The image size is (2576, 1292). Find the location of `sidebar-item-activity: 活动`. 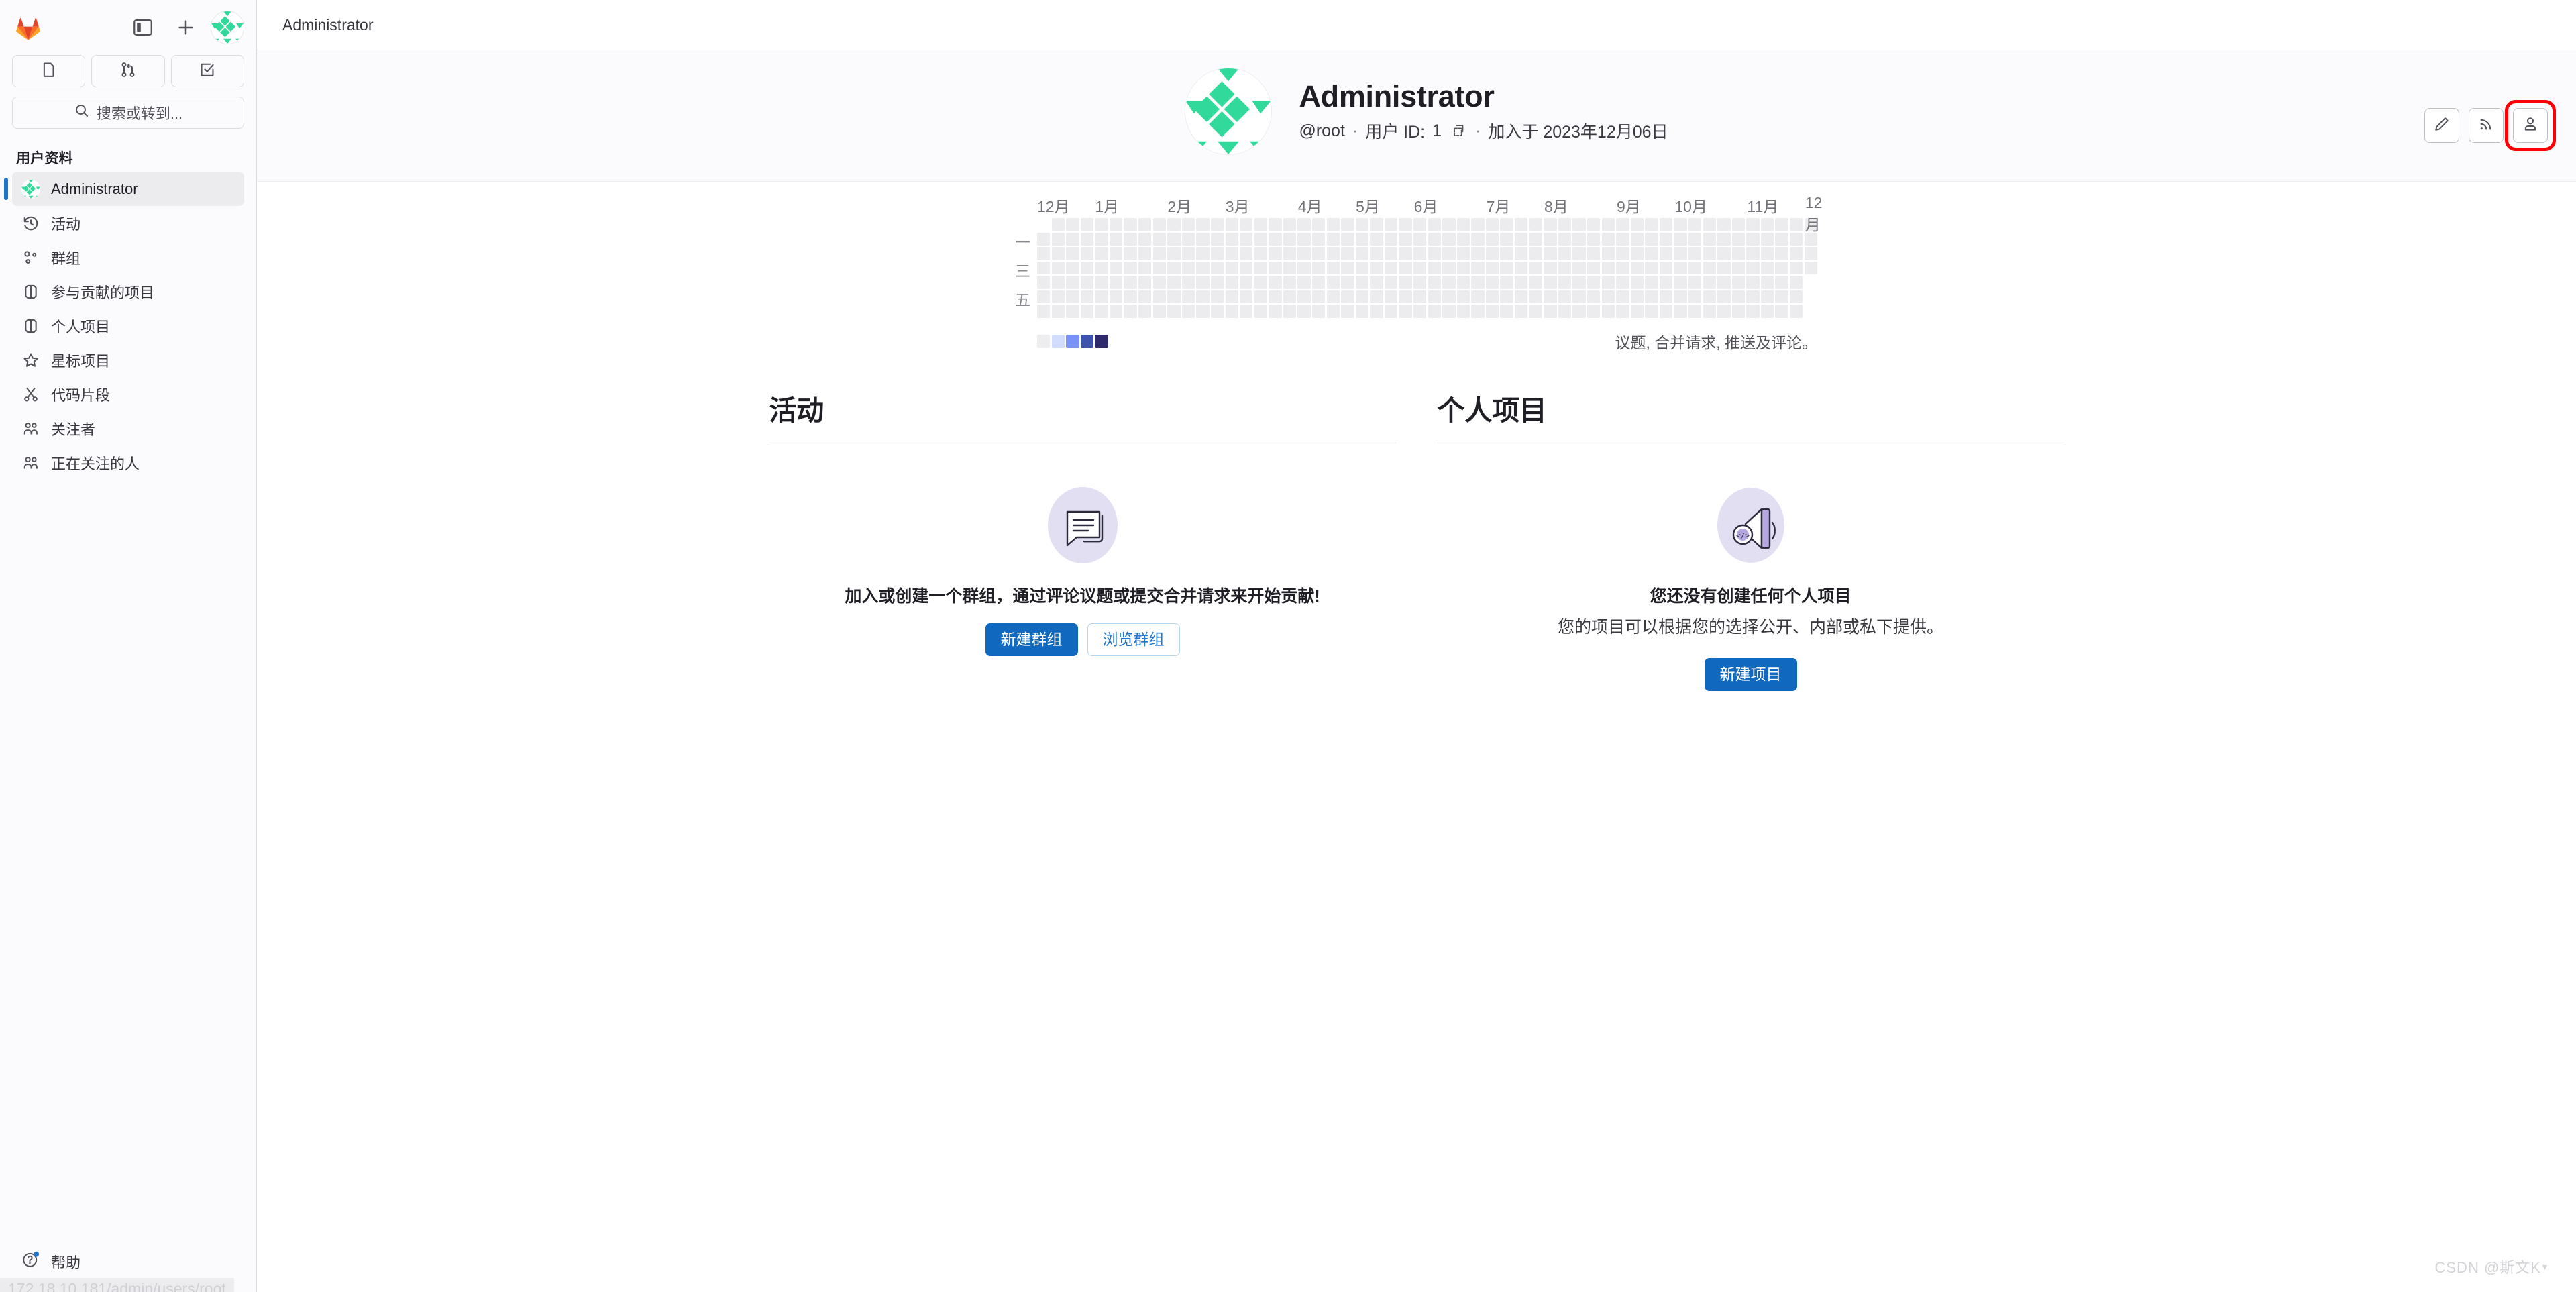

sidebar-item-activity: 活动 is located at coordinates (128, 223).